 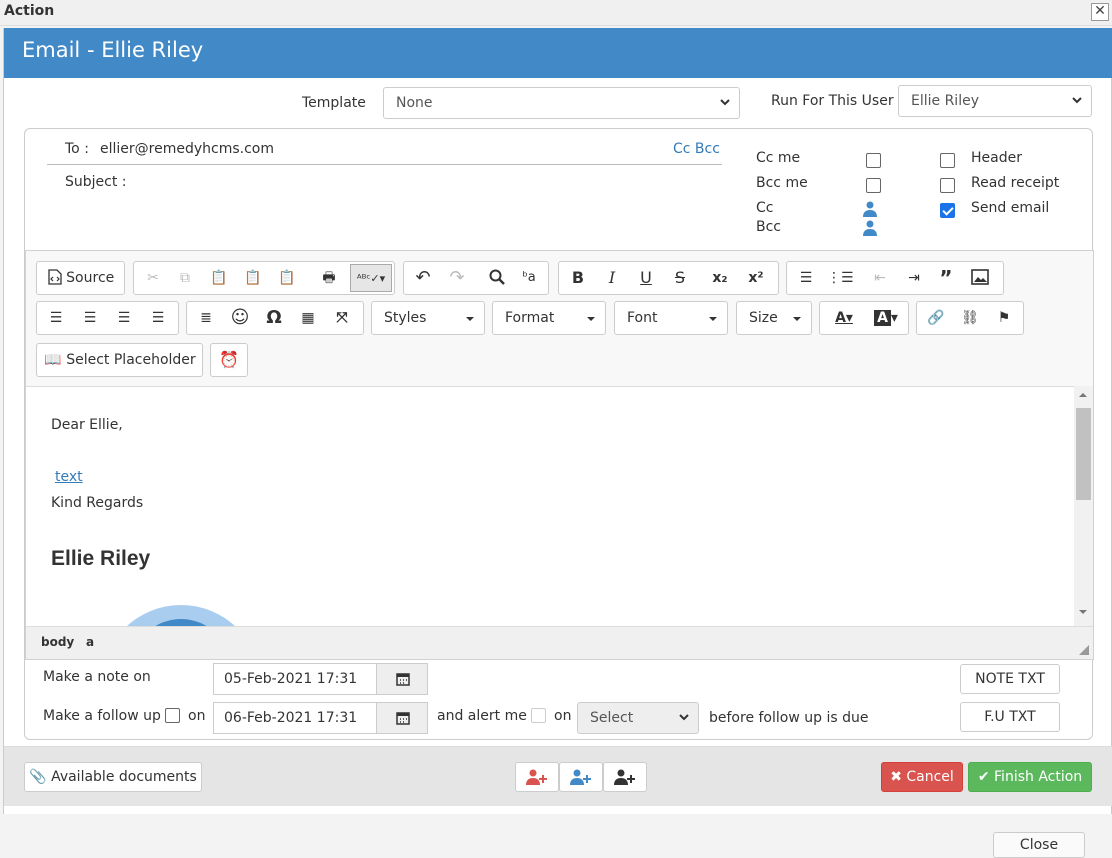 I want to click on bcc-person-icon, so click(x=870, y=228).